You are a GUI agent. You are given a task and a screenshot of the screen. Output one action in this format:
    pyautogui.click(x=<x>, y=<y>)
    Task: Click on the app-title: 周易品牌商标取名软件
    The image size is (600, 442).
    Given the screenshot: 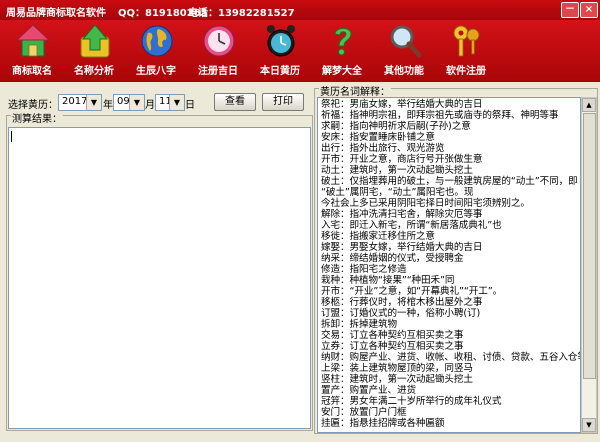 What is the action you would take?
    pyautogui.click(x=56, y=13)
    